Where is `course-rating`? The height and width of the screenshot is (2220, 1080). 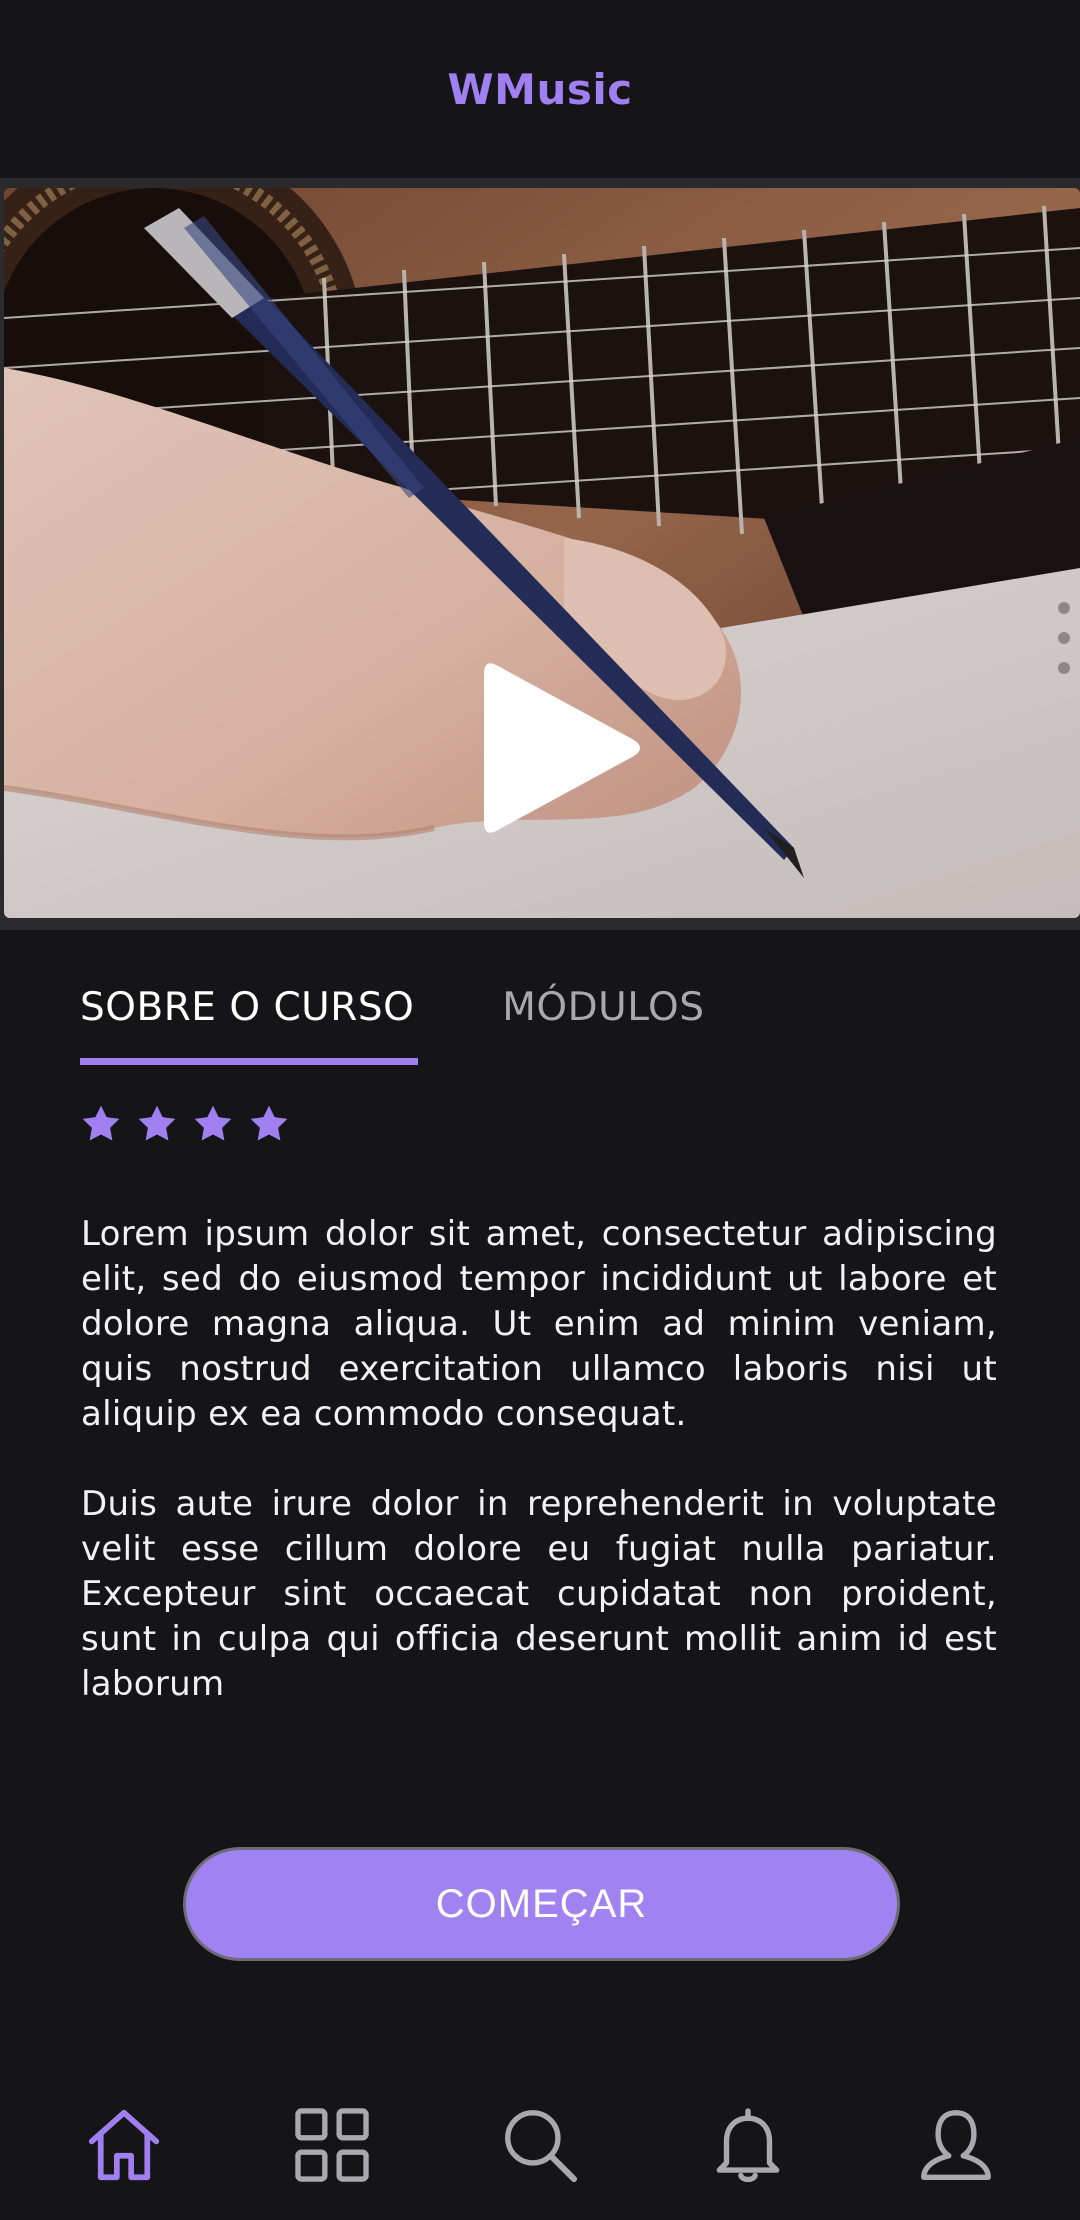
course-rating is located at coordinates (185, 1124).